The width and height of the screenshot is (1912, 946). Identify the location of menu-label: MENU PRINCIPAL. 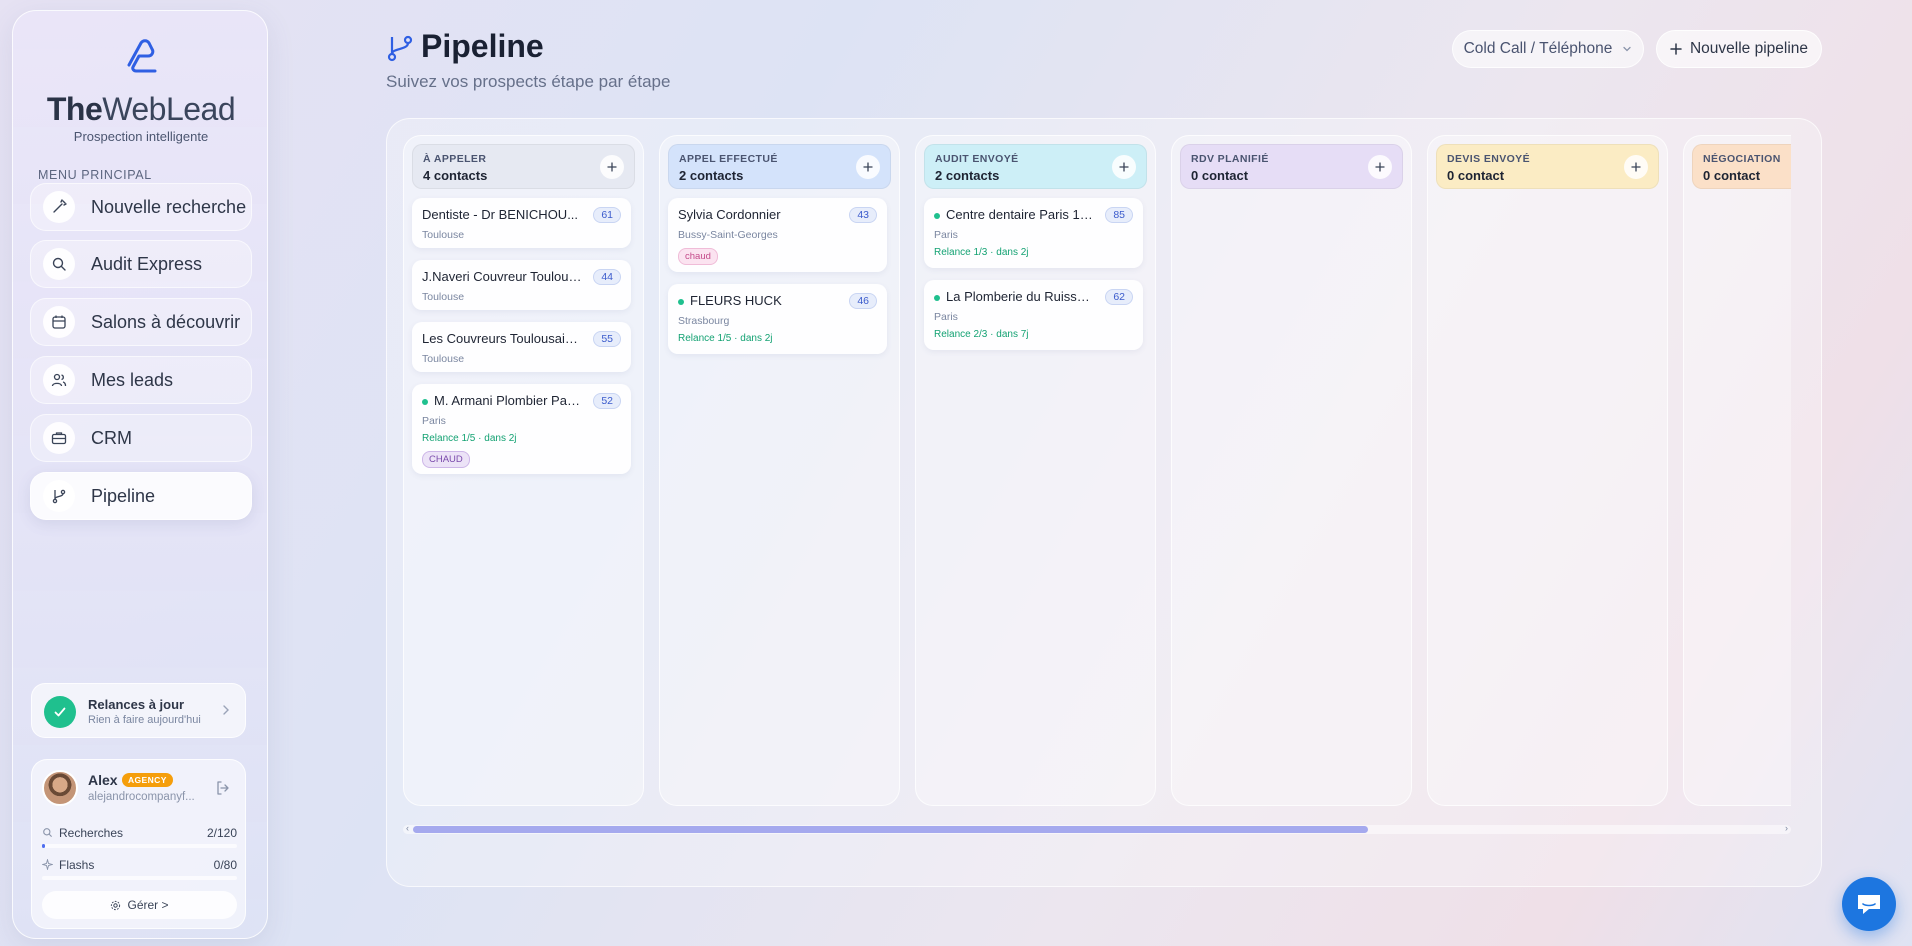
(95, 175).